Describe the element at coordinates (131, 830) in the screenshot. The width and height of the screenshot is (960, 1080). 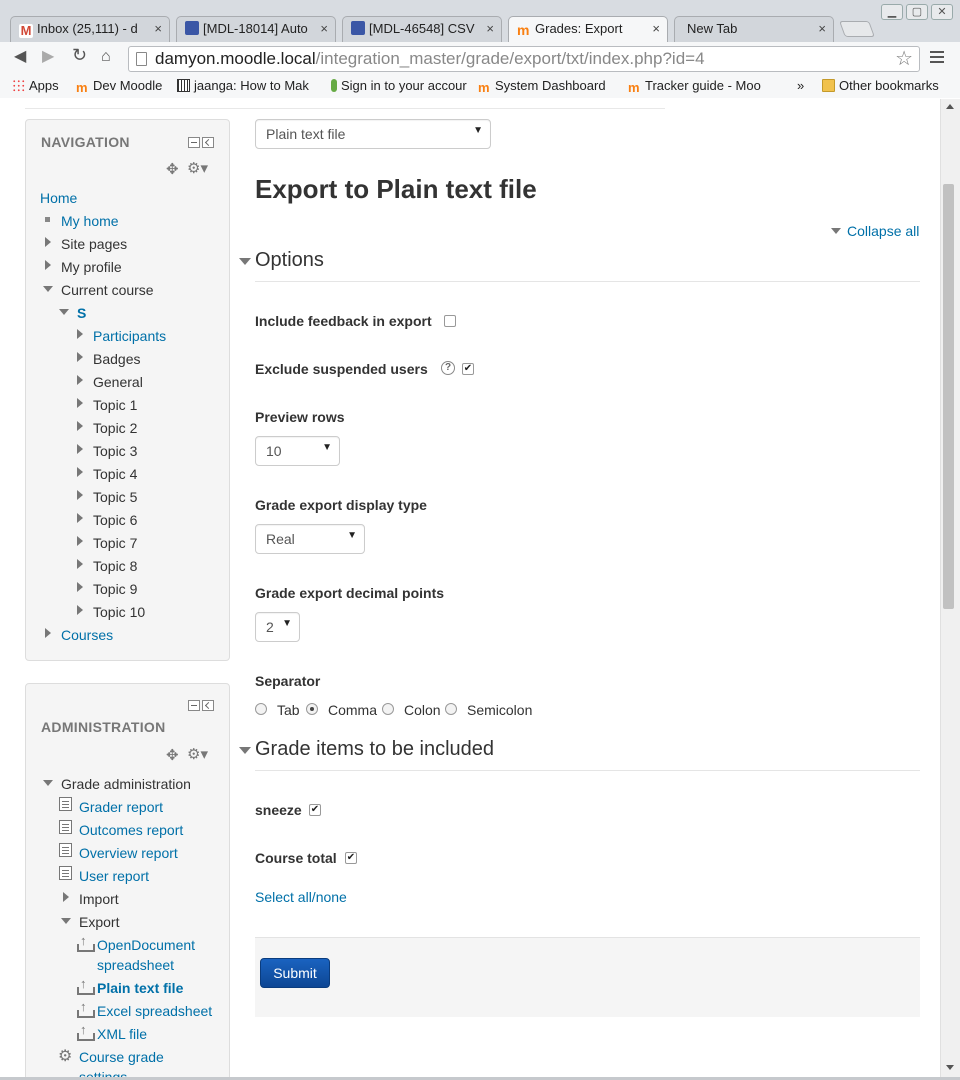
I see `admin-outcomes-report: Outcomes report` at that location.